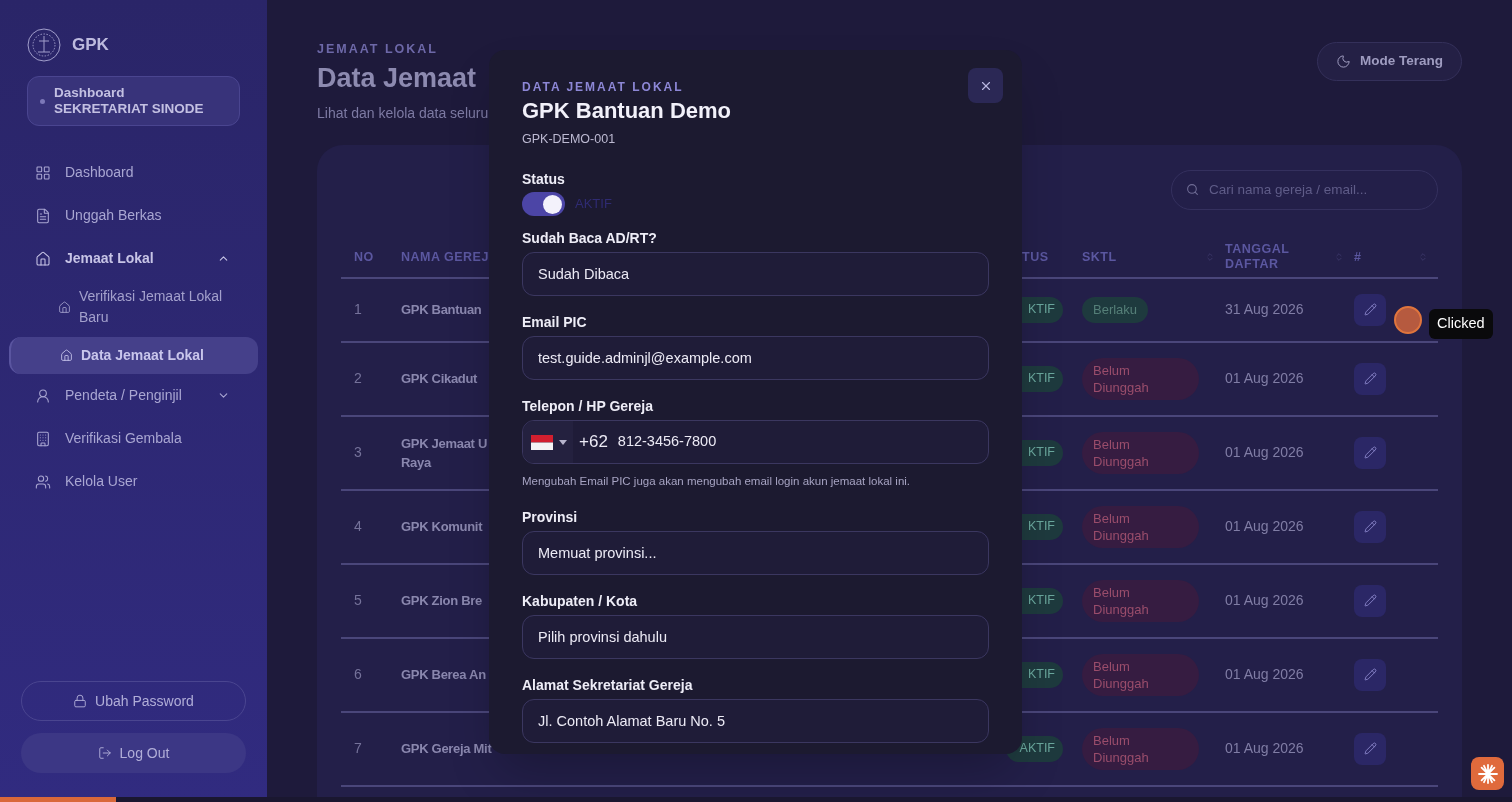 Image resolution: width=1512 pixels, height=802 pixels. Describe the element at coordinates (439, 379) in the screenshot. I see `church-name: GPK Cikadut` at that location.